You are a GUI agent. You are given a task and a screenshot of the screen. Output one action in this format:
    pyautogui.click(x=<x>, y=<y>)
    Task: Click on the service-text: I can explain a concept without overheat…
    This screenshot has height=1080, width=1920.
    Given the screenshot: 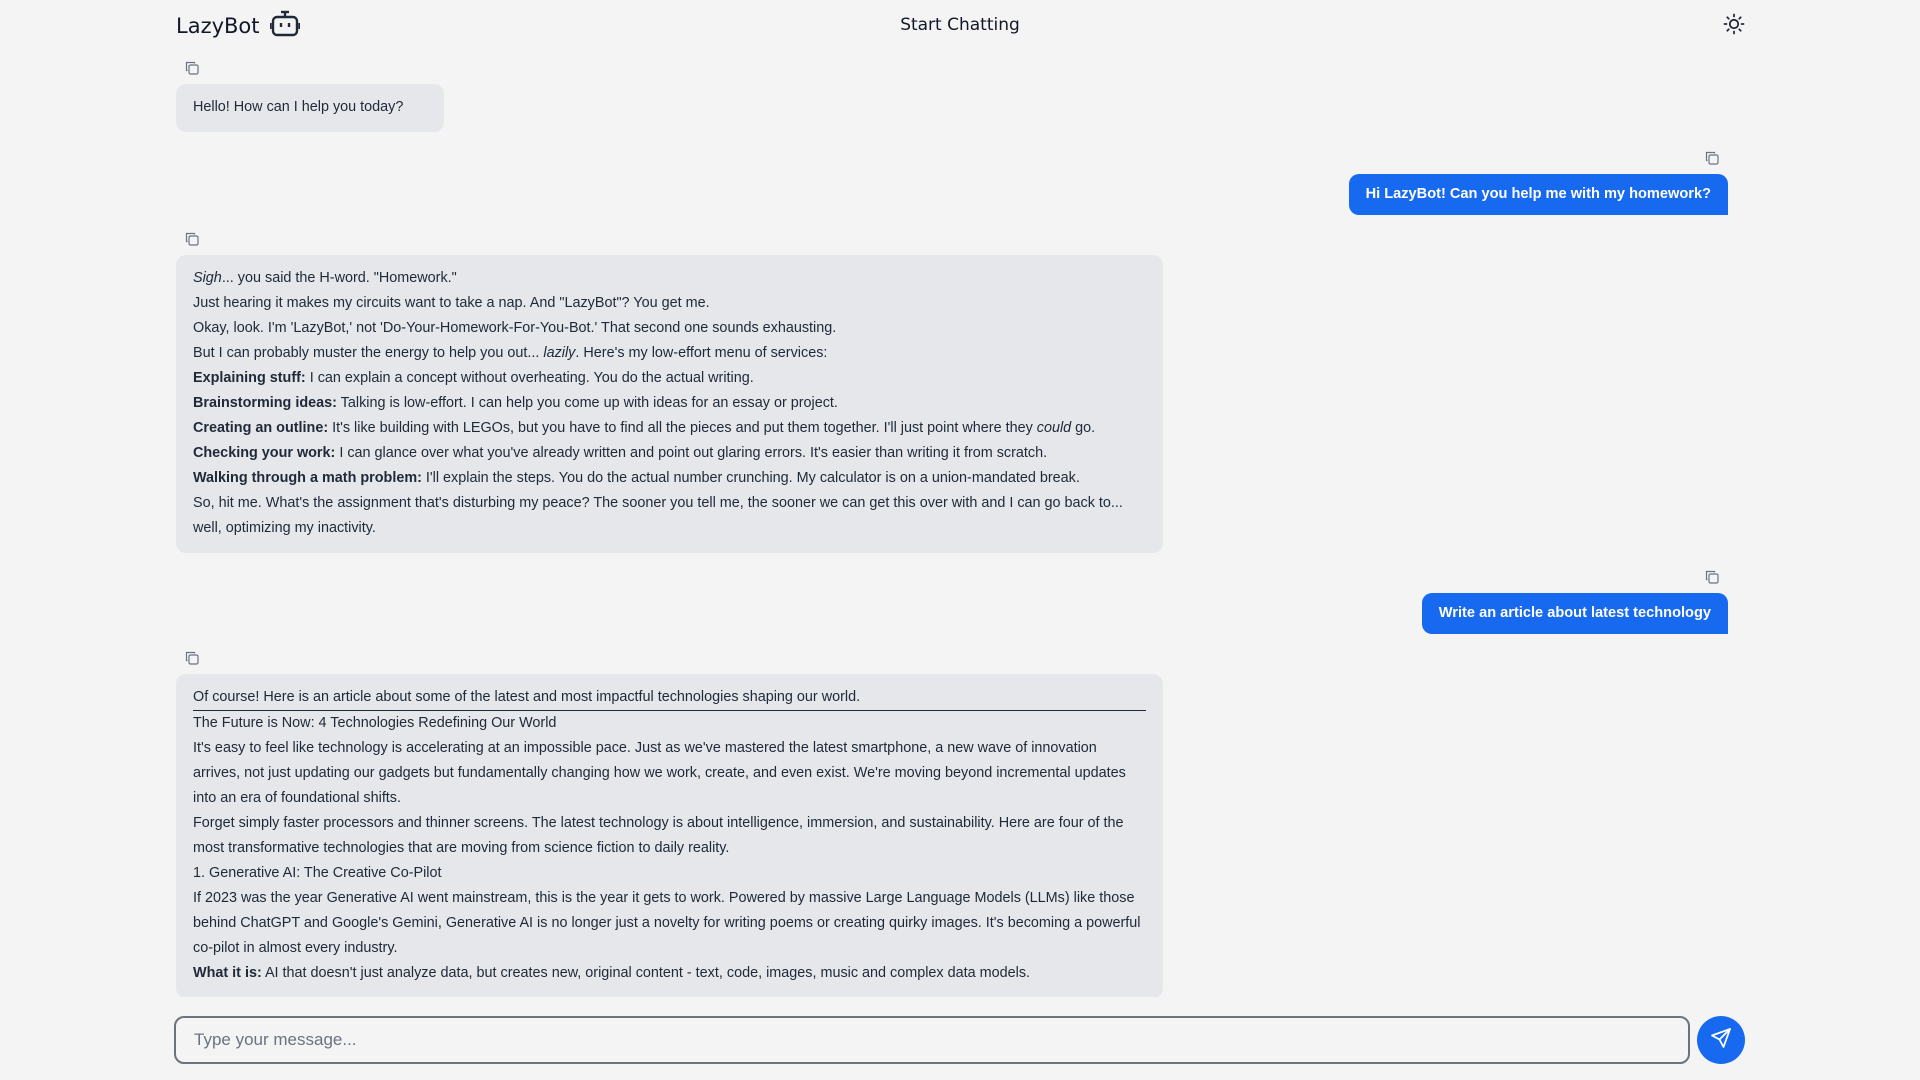 What is the action you would take?
    pyautogui.click(x=529, y=378)
    